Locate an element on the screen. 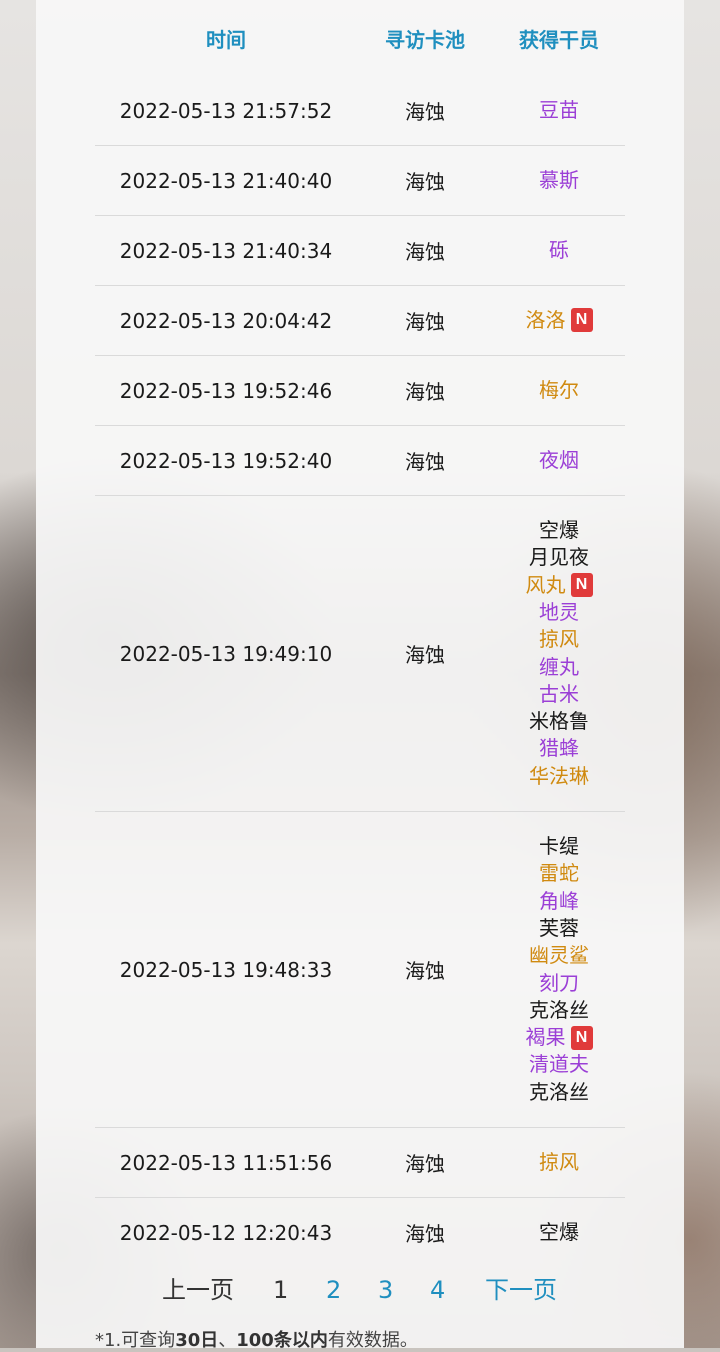 This screenshot has width=720, height=1352. operator-entry: 卡缇 is located at coordinates (559, 846).